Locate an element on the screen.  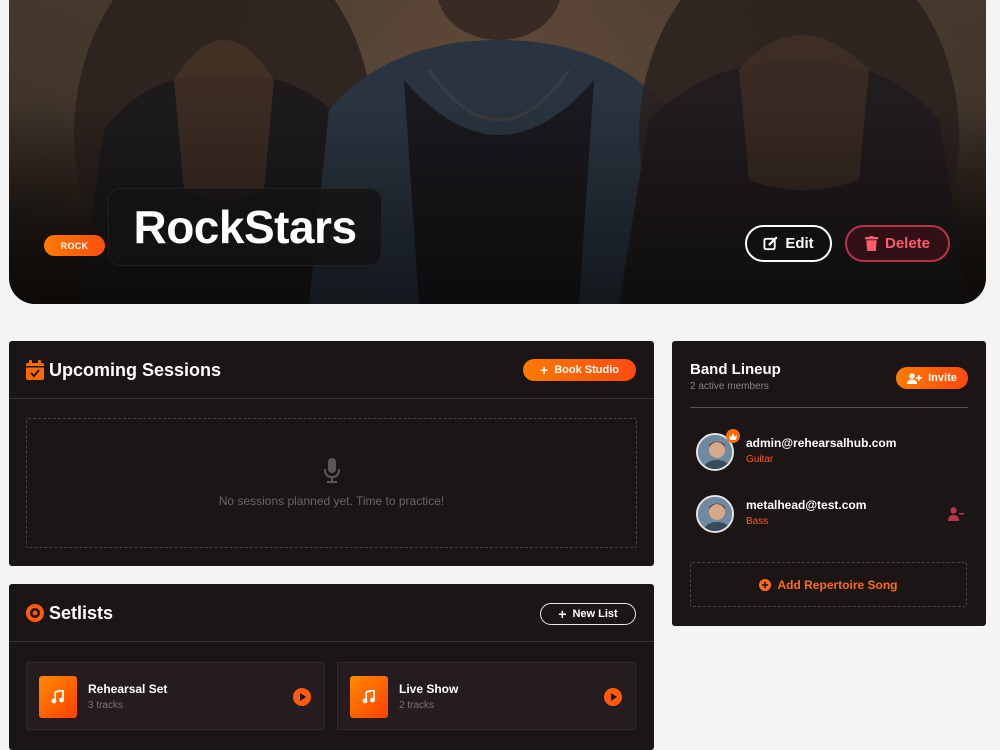
invite-button: Invite is located at coordinates (932, 378).